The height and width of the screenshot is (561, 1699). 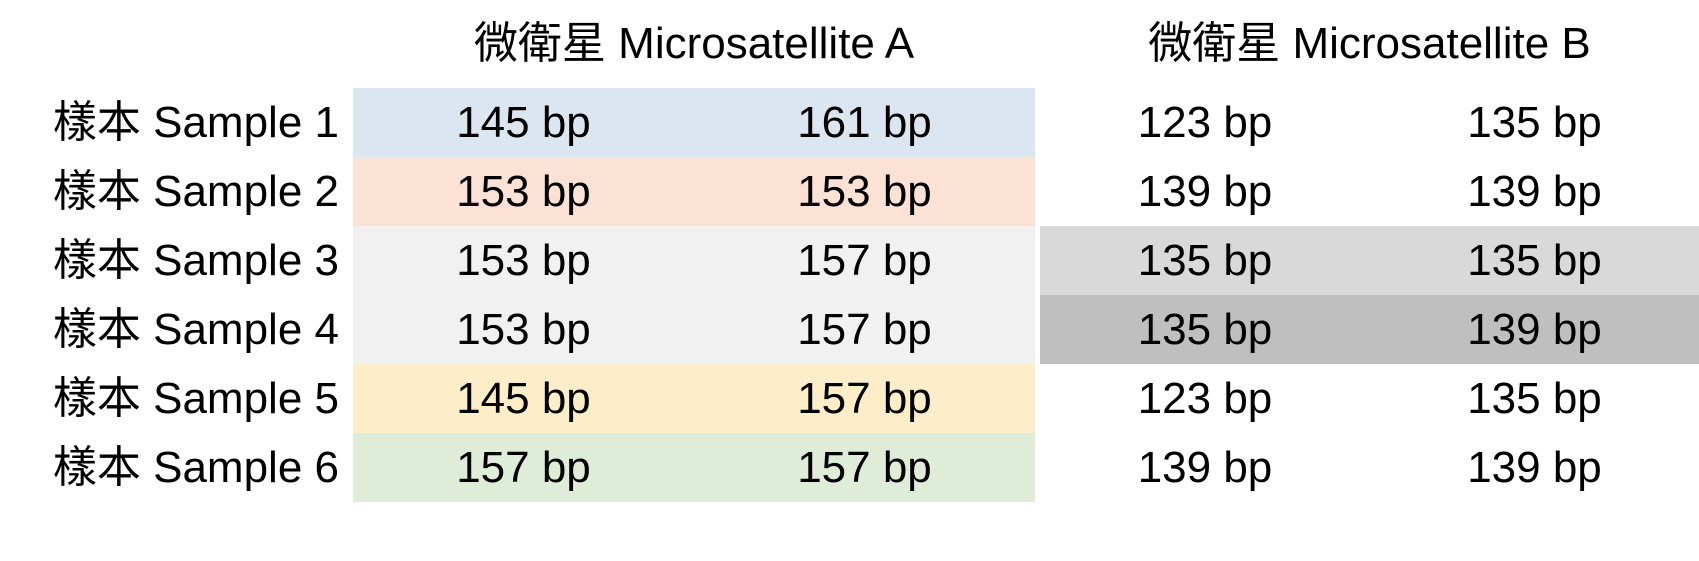 I want to click on table-cell-sample-2-b1: 139 bp, so click(x=1205, y=191).